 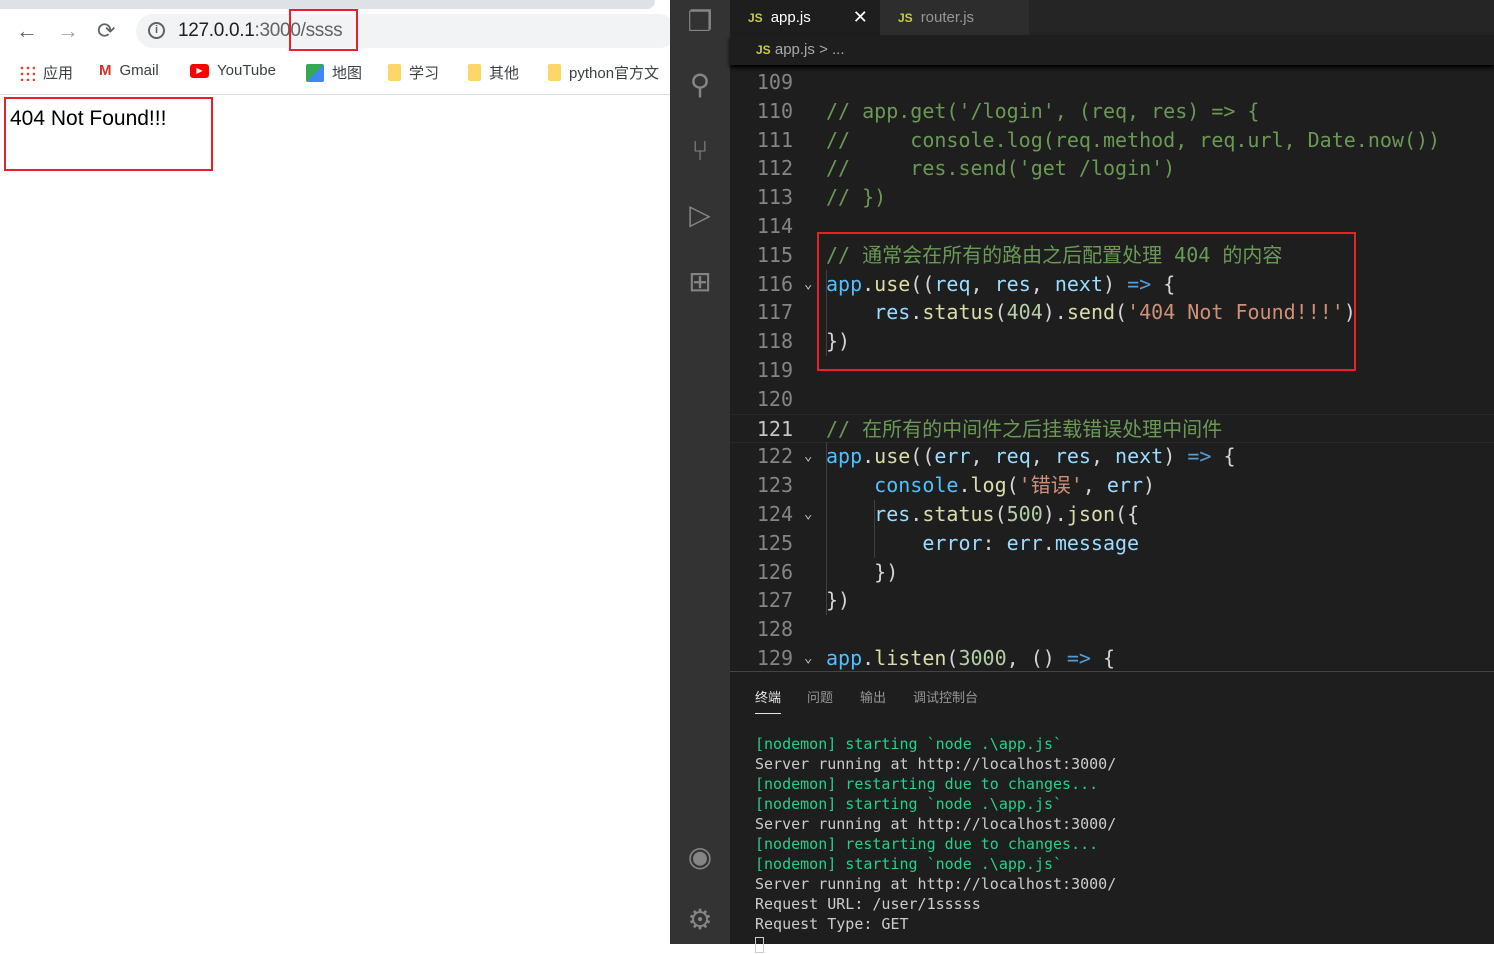 What do you see at coordinates (106, 31) in the screenshot?
I see `reload-button: ⟳` at bounding box center [106, 31].